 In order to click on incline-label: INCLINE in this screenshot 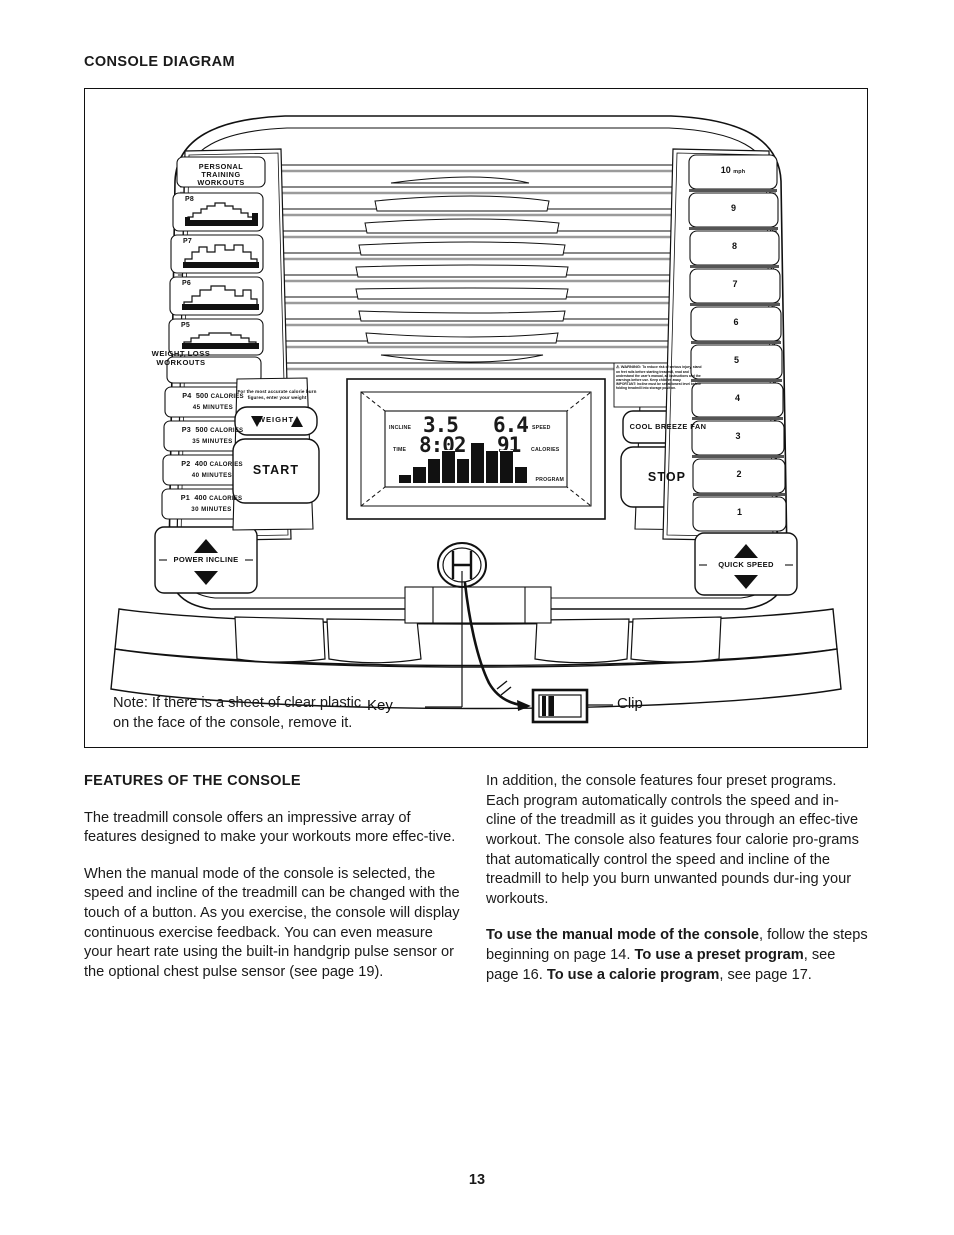, I will do `click(400, 428)`.